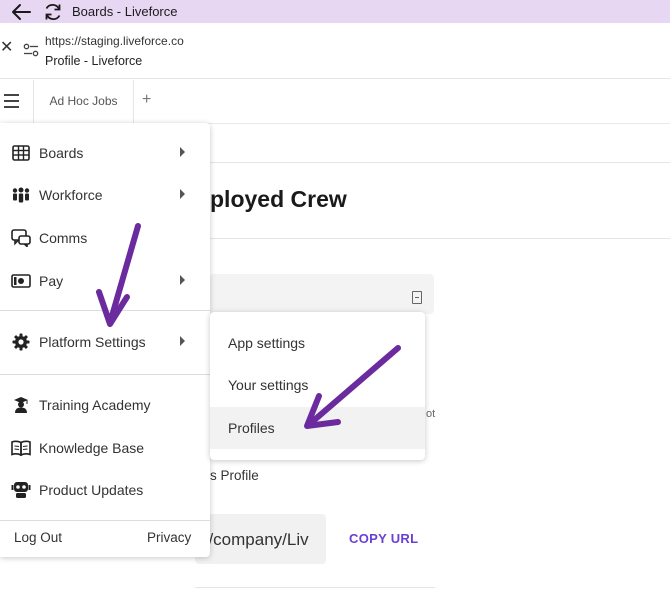  What do you see at coordinates (105, 539) in the screenshot?
I see `menu-footer: Log Out Privacy` at bounding box center [105, 539].